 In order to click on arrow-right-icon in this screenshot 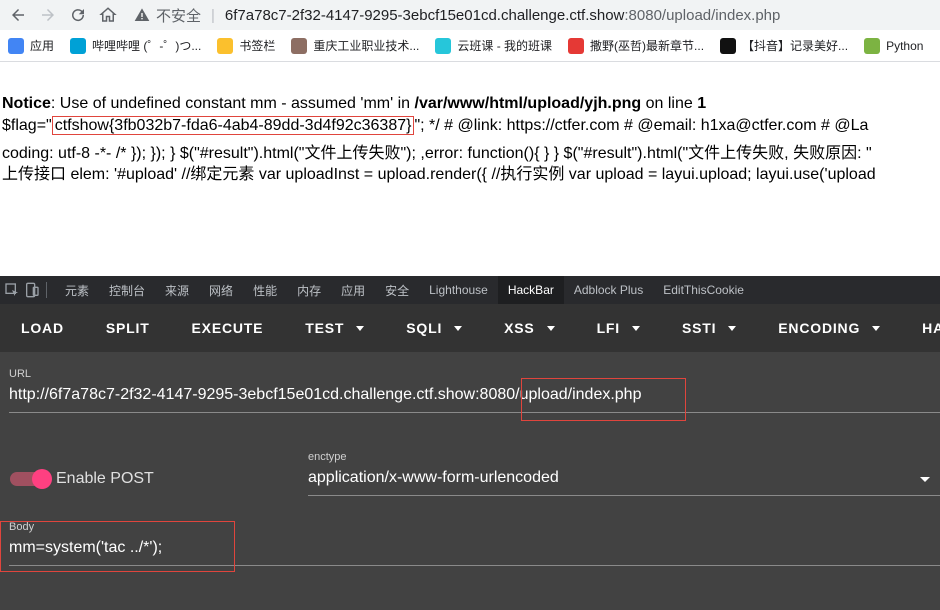, I will do `click(48, 15)`.